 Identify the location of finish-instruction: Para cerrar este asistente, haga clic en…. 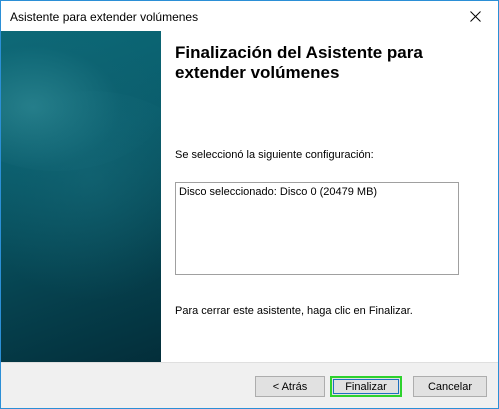
(294, 311).